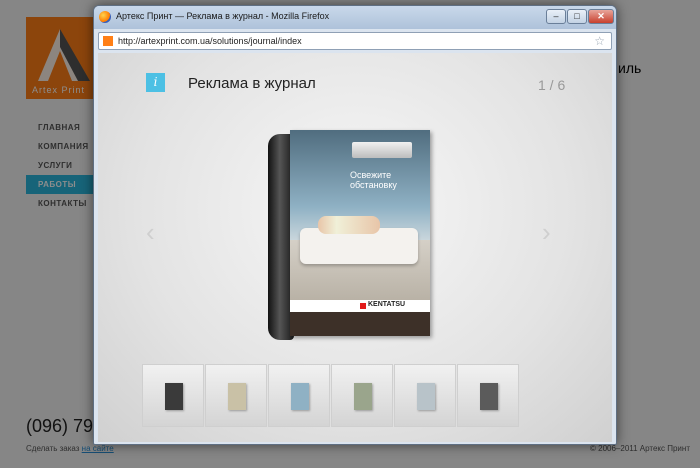 The width and height of the screenshot is (700, 468). What do you see at coordinates (601, 16) in the screenshot?
I see `close-button: ✕` at bounding box center [601, 16].